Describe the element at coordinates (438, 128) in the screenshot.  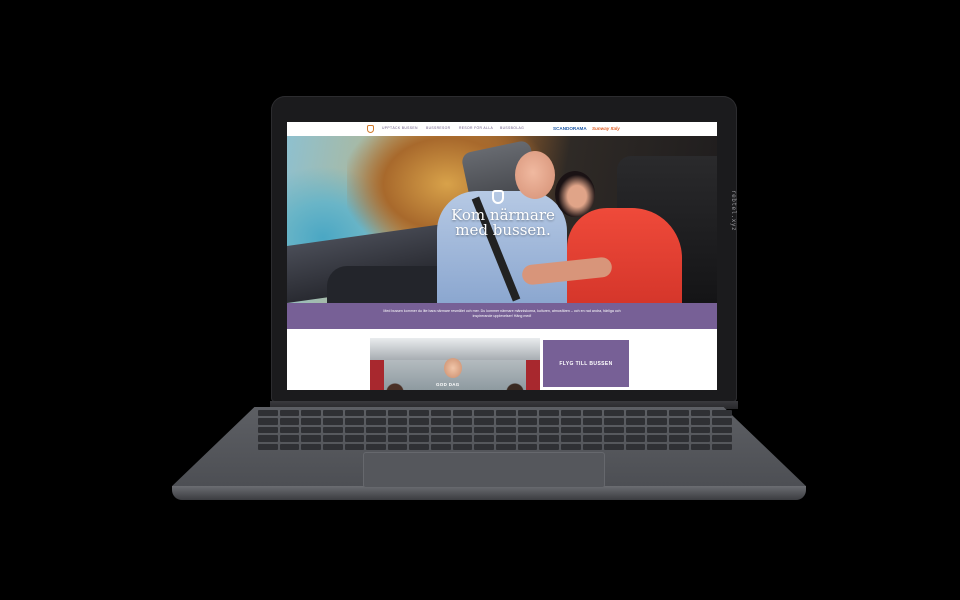
I see `nav-item-bussresor: BUSSRESOR` at that location.